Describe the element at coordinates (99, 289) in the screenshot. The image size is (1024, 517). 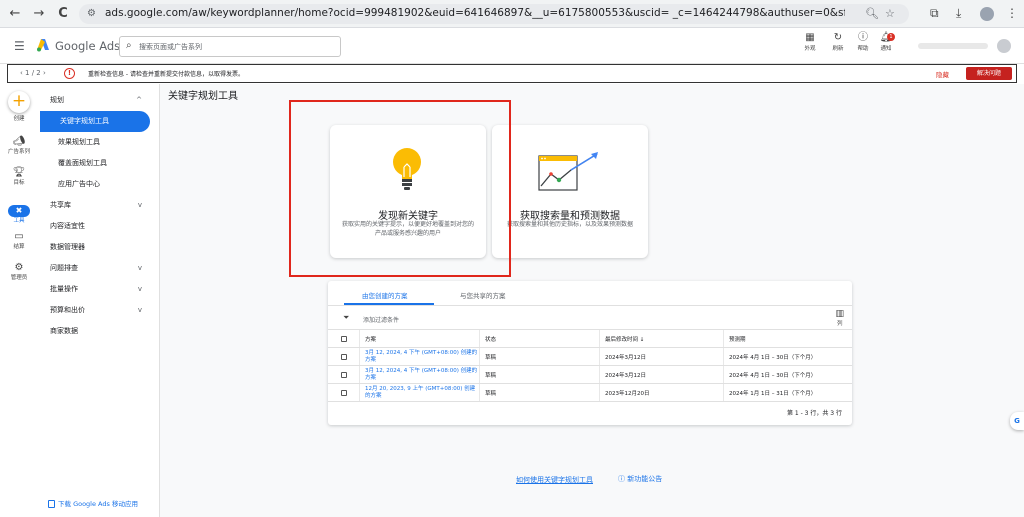
I see `sidebar-item-bulk-actions: 批量操作 v` at that location.